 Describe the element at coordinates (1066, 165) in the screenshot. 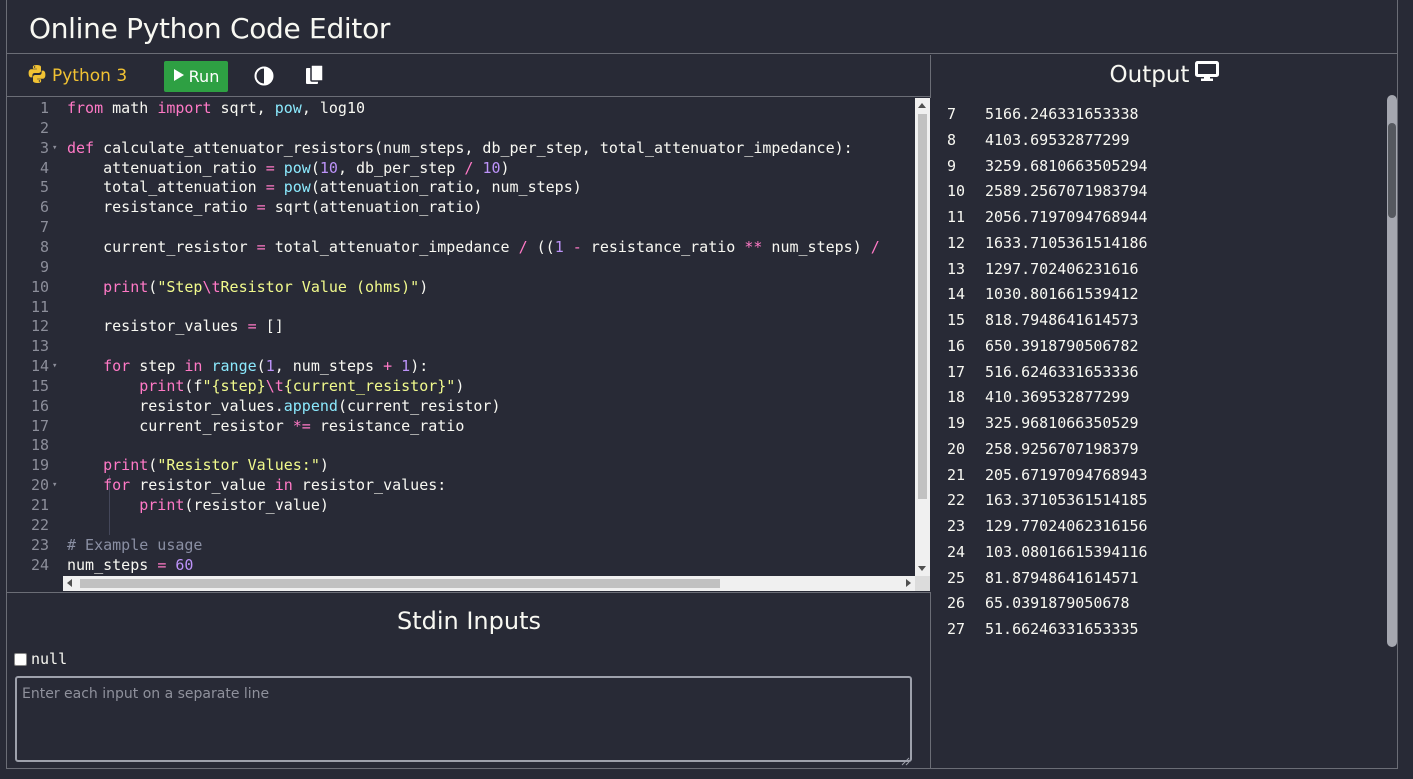

I see `output-value: 3259.6810663505294` at that location.